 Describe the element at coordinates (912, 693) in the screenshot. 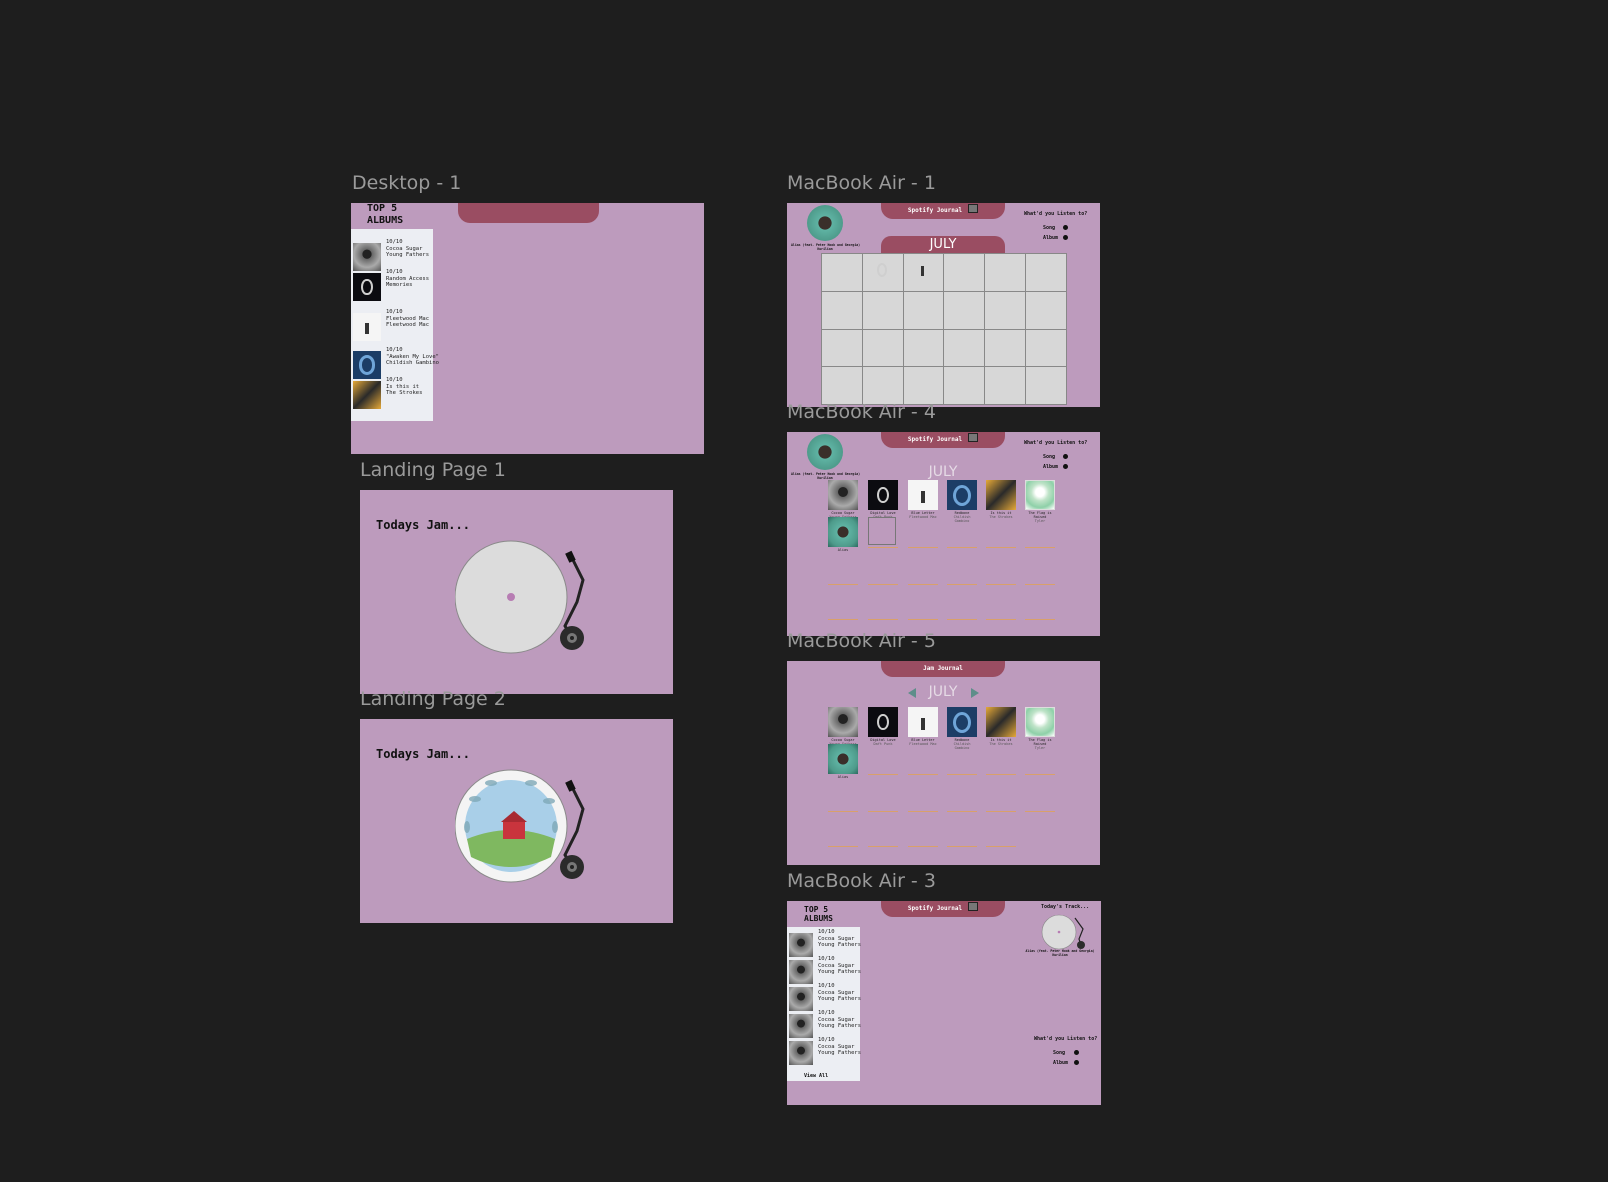

I see `prev-month-arrow-icon` at that location.